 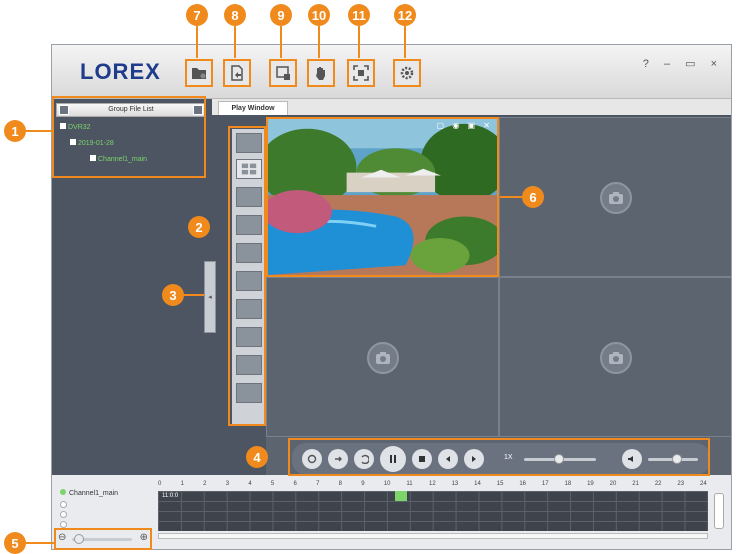 I want to click on layout-selector, so click(x=249, y=277).